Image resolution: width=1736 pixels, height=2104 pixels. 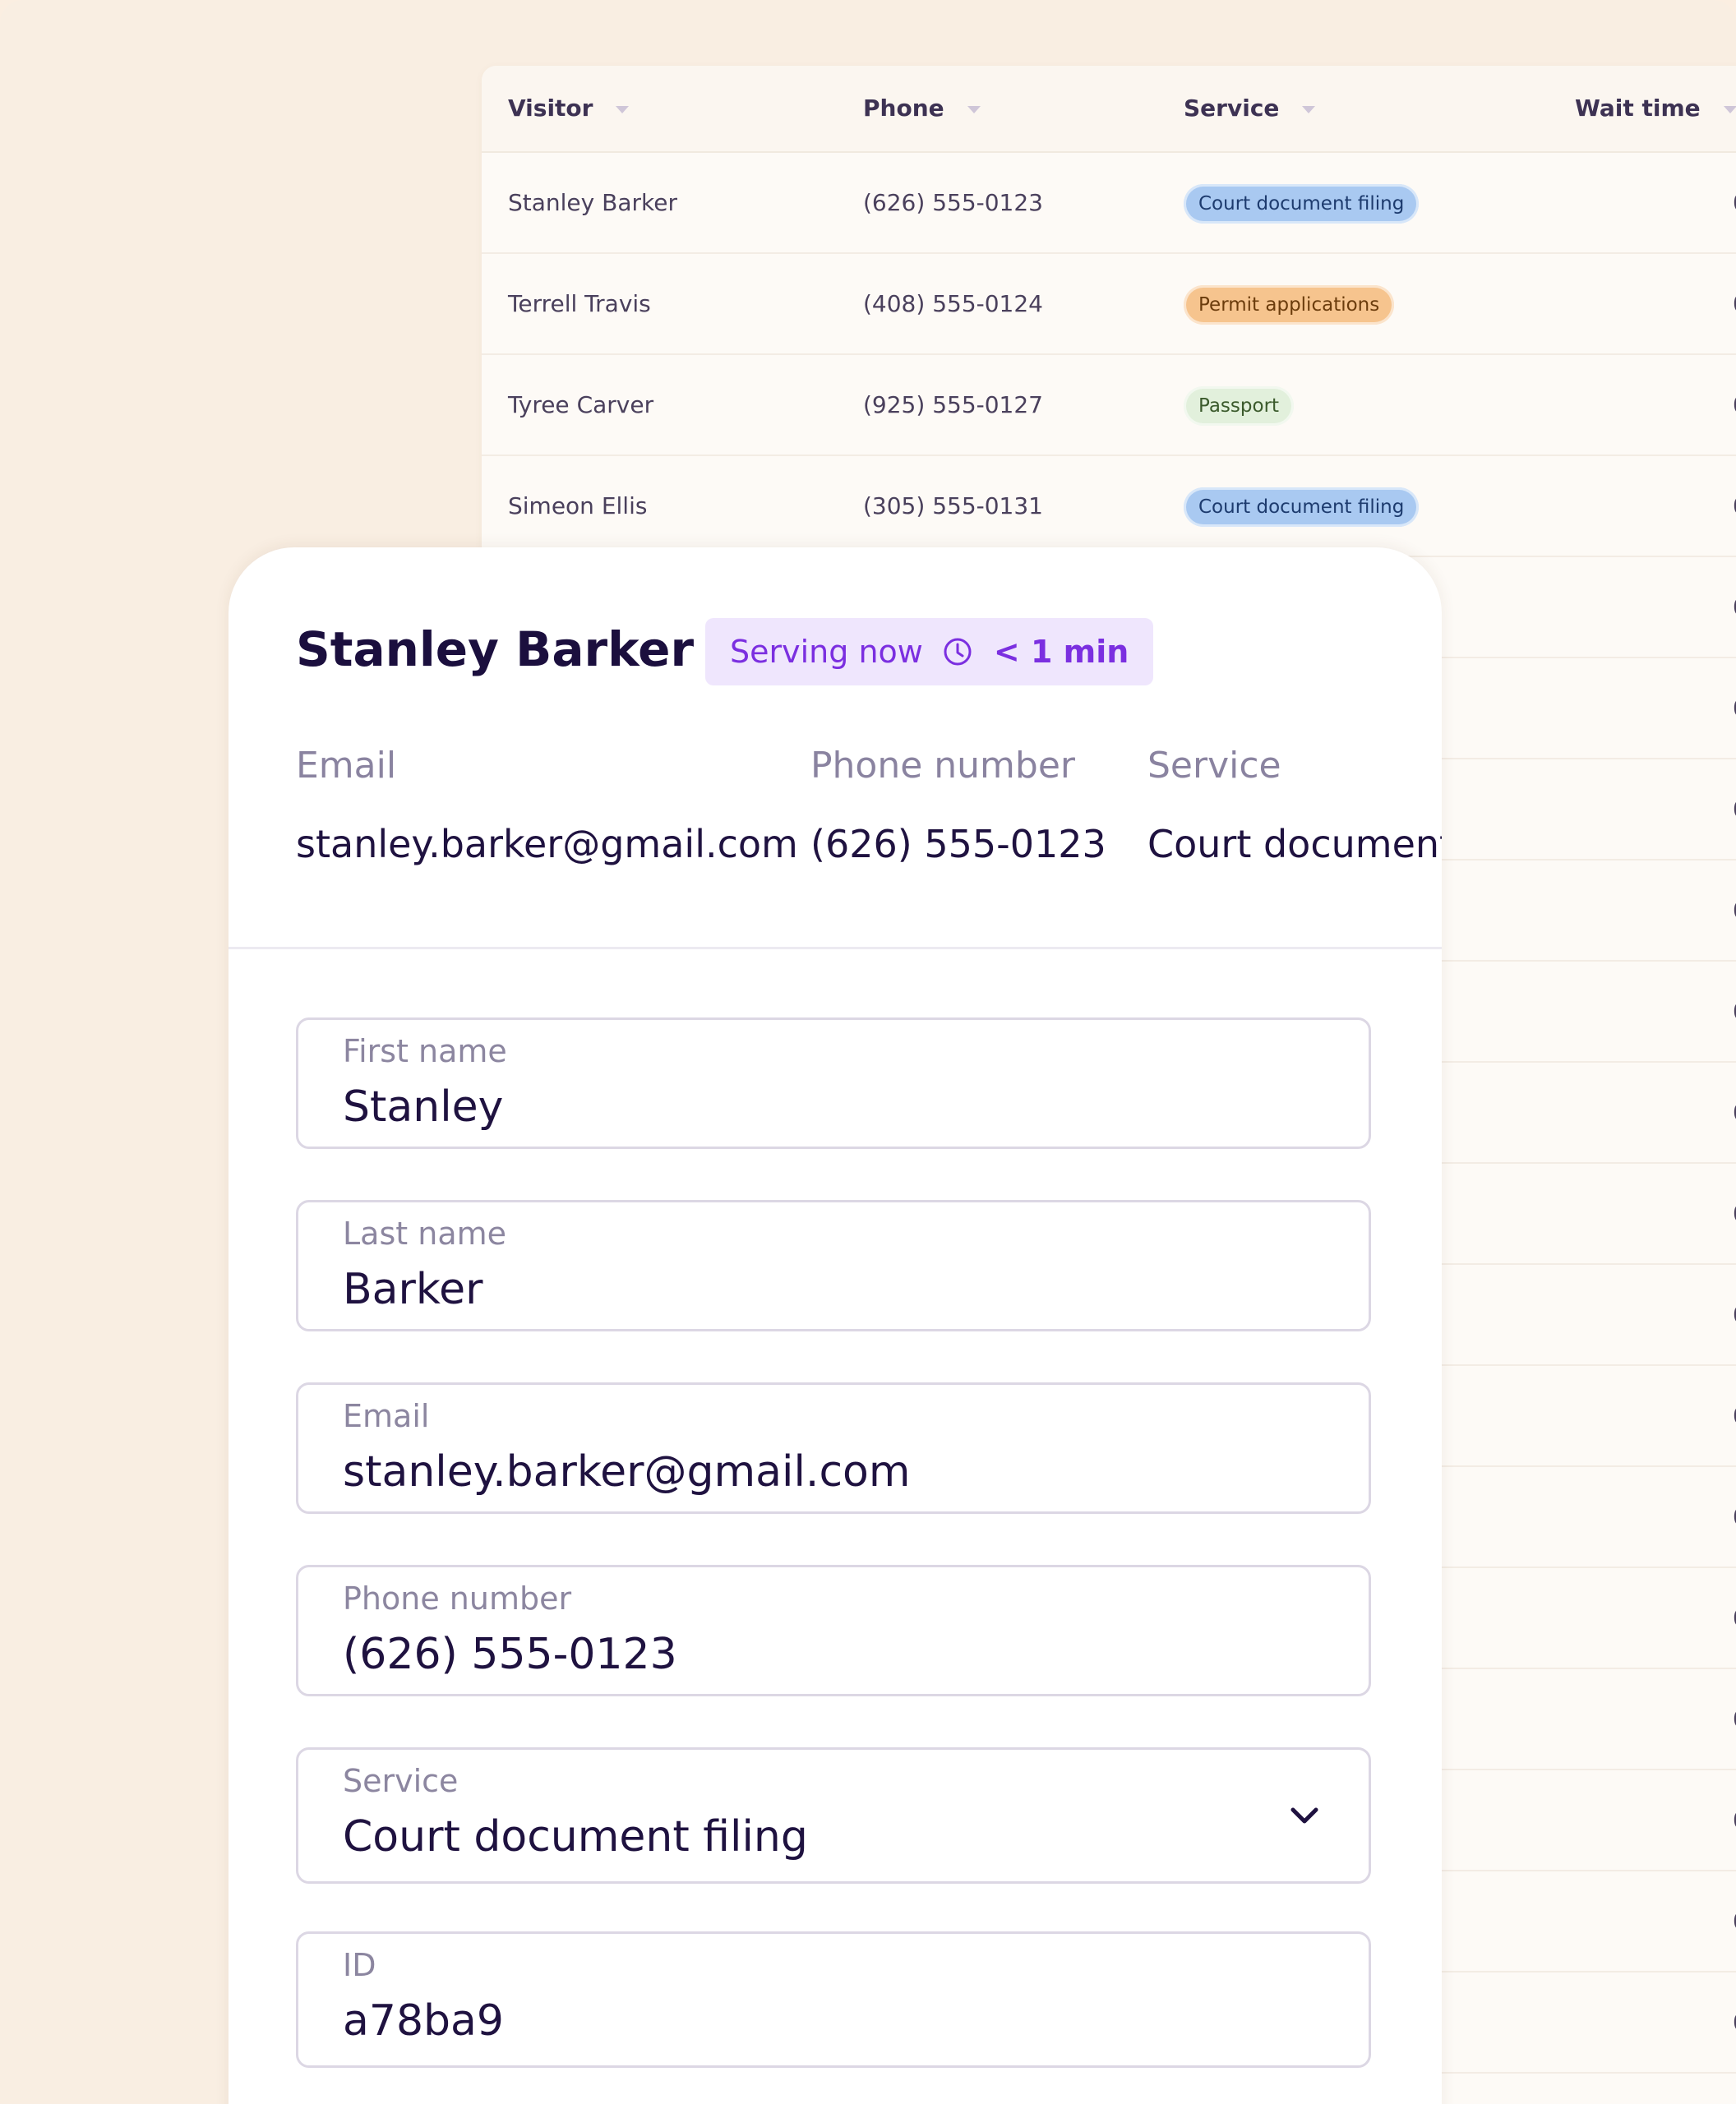 I want to click on phone-cell: (925) 555-0127, so click(x=953, y=404).